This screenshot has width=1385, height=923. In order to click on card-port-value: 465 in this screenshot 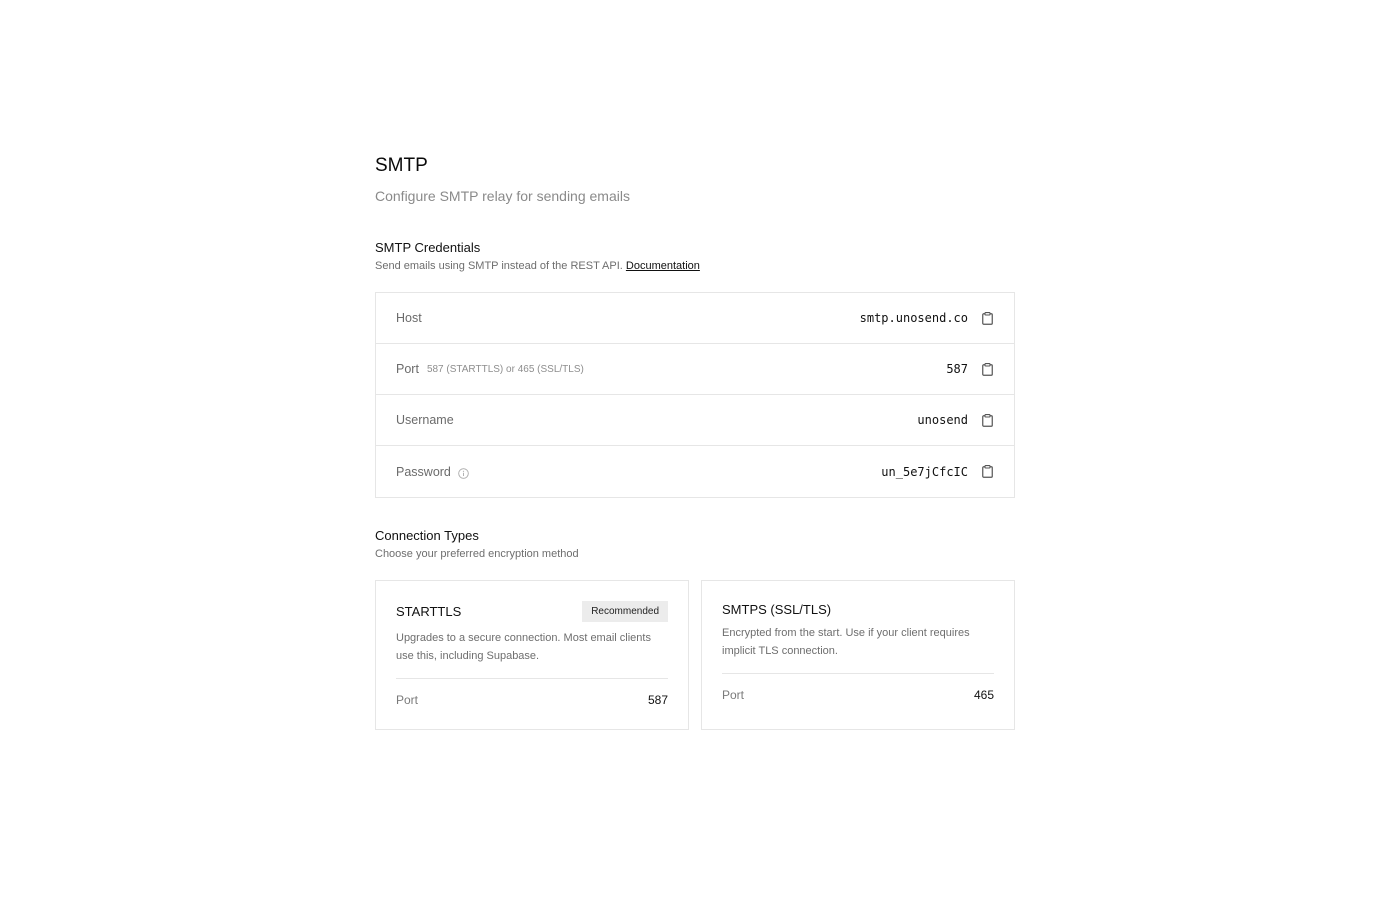, I will do `click(983, 694)`.